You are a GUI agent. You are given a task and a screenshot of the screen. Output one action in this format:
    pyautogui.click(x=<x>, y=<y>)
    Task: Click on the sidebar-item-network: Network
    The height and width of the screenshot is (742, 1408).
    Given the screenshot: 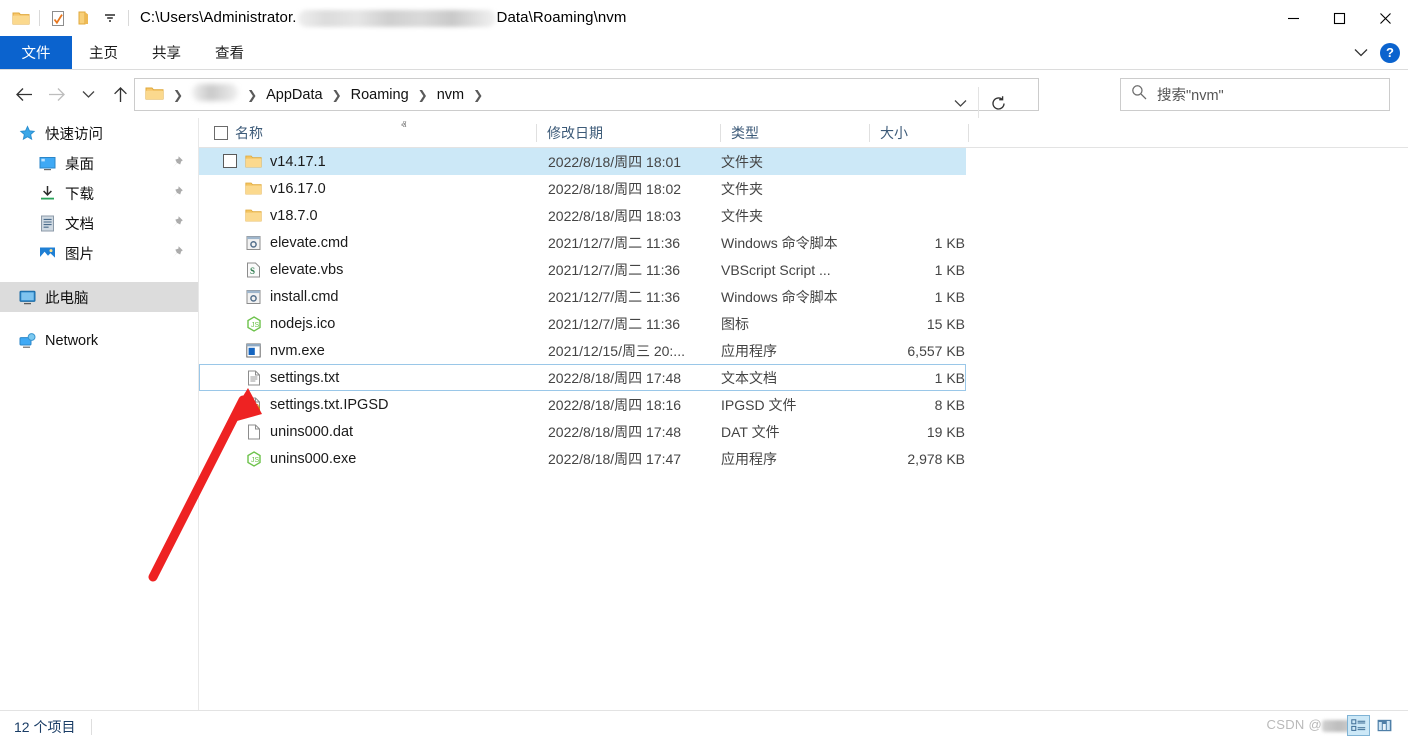 What is the action you would take?
    pyautogui.click(x=99, y=341)
    